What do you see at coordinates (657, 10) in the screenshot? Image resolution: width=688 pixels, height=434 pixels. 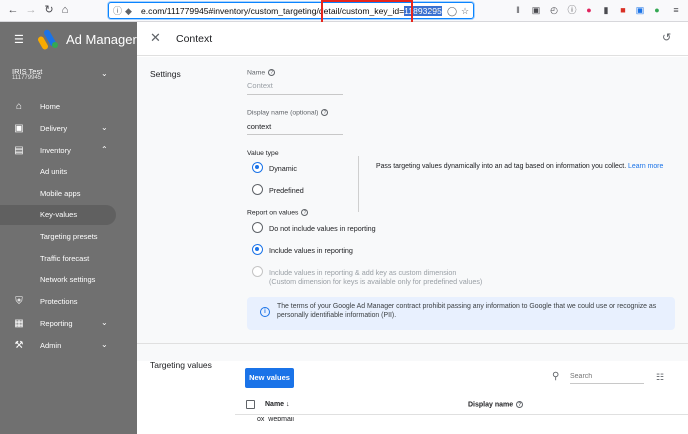 I see `grammarly-icon: ●` at bounding box center [657, 10].